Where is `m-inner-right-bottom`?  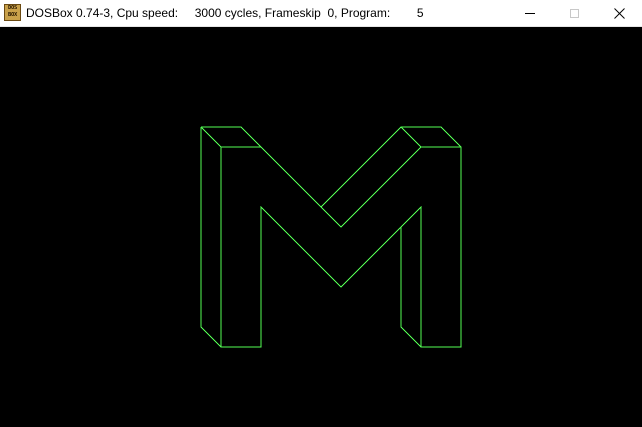
m-inner-right-bottom is located at coordinates (411, 337).